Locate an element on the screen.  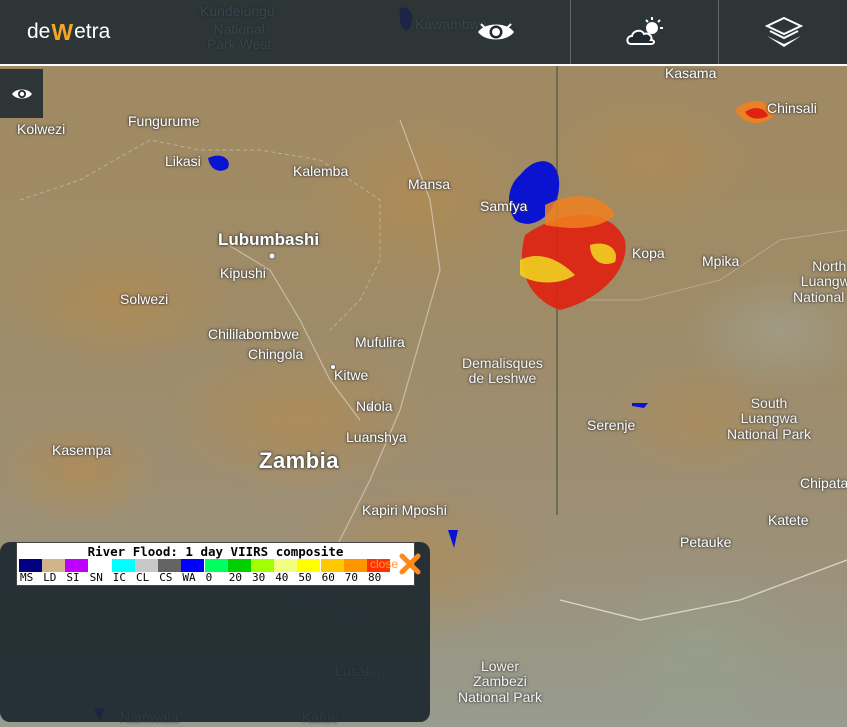
place-label: Zambia is located at coordinates (299, 460).